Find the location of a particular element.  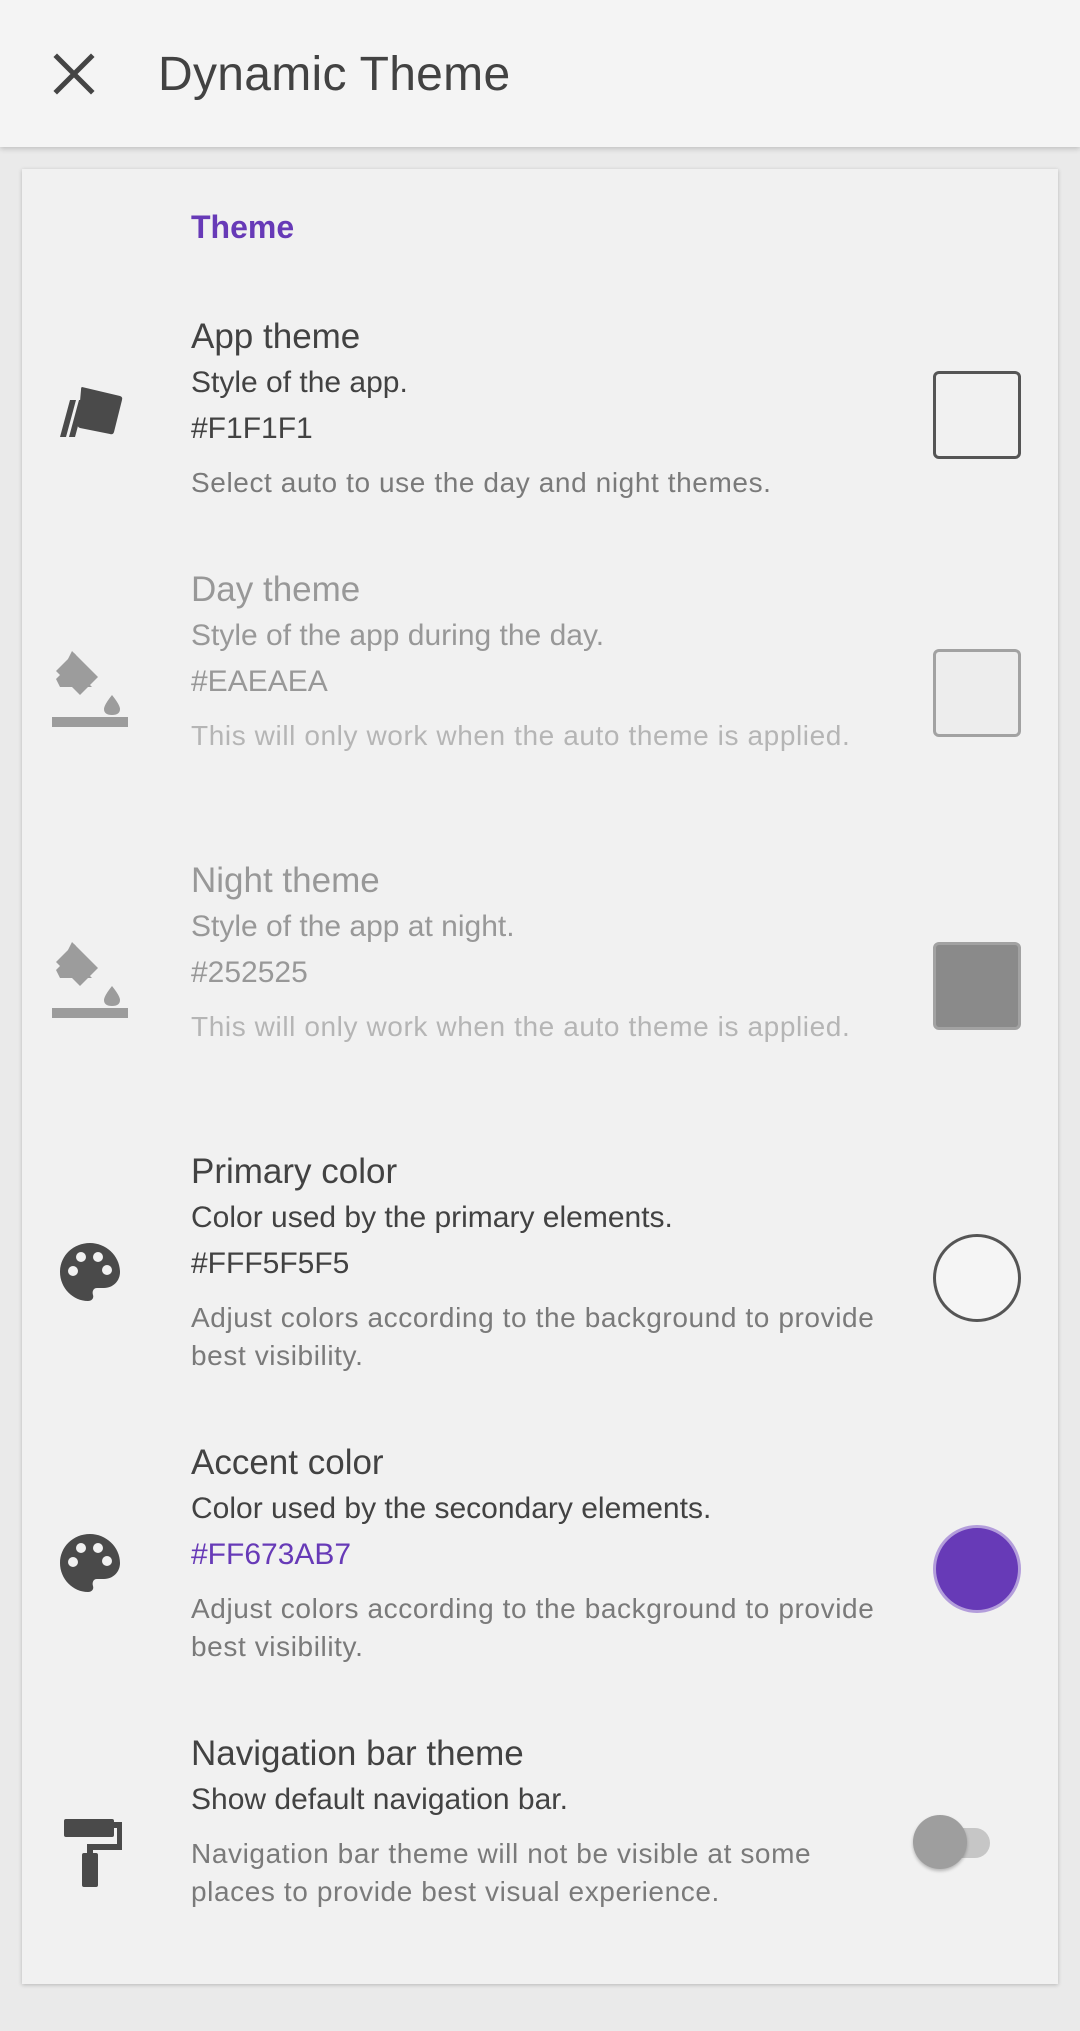

primary-color-swatch is located at coordinates (977, 1278).